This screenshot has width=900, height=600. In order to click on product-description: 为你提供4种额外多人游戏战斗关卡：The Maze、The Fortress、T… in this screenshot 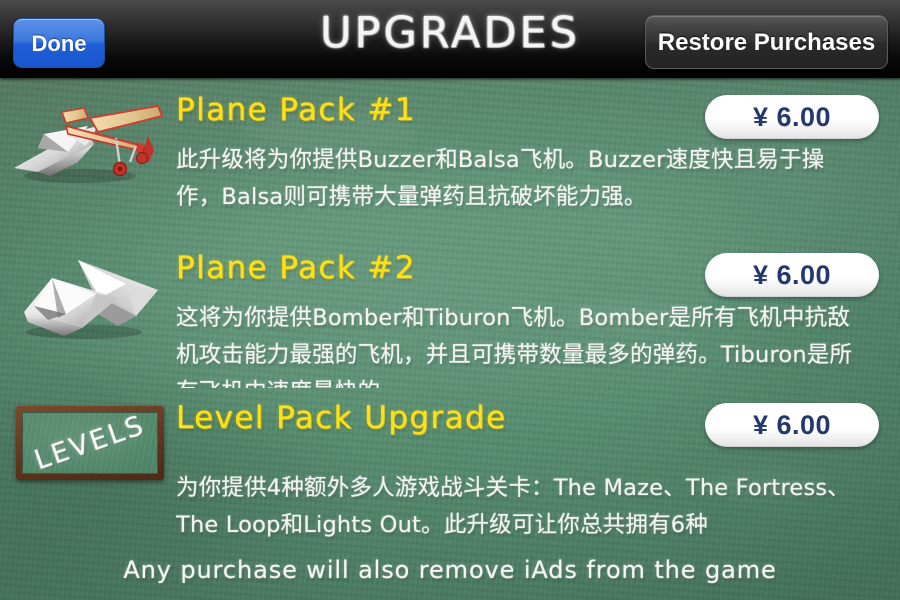, I will do `click(513, 506)`.